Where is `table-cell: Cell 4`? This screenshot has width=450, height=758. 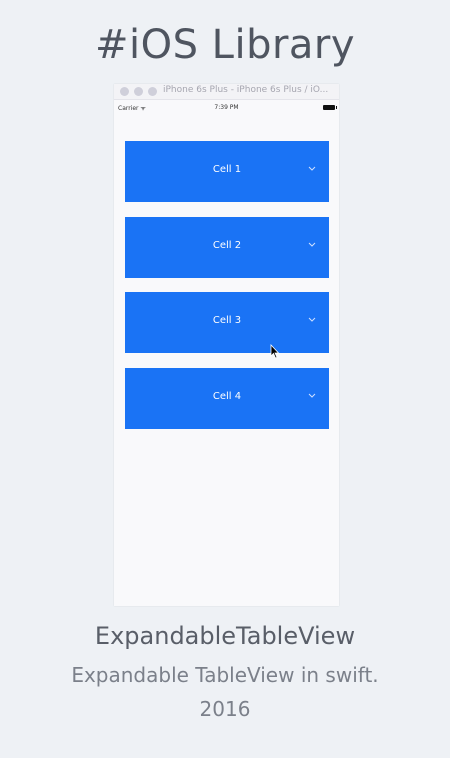 table-cell: Cell 4 is located at coordinates (227, 398).